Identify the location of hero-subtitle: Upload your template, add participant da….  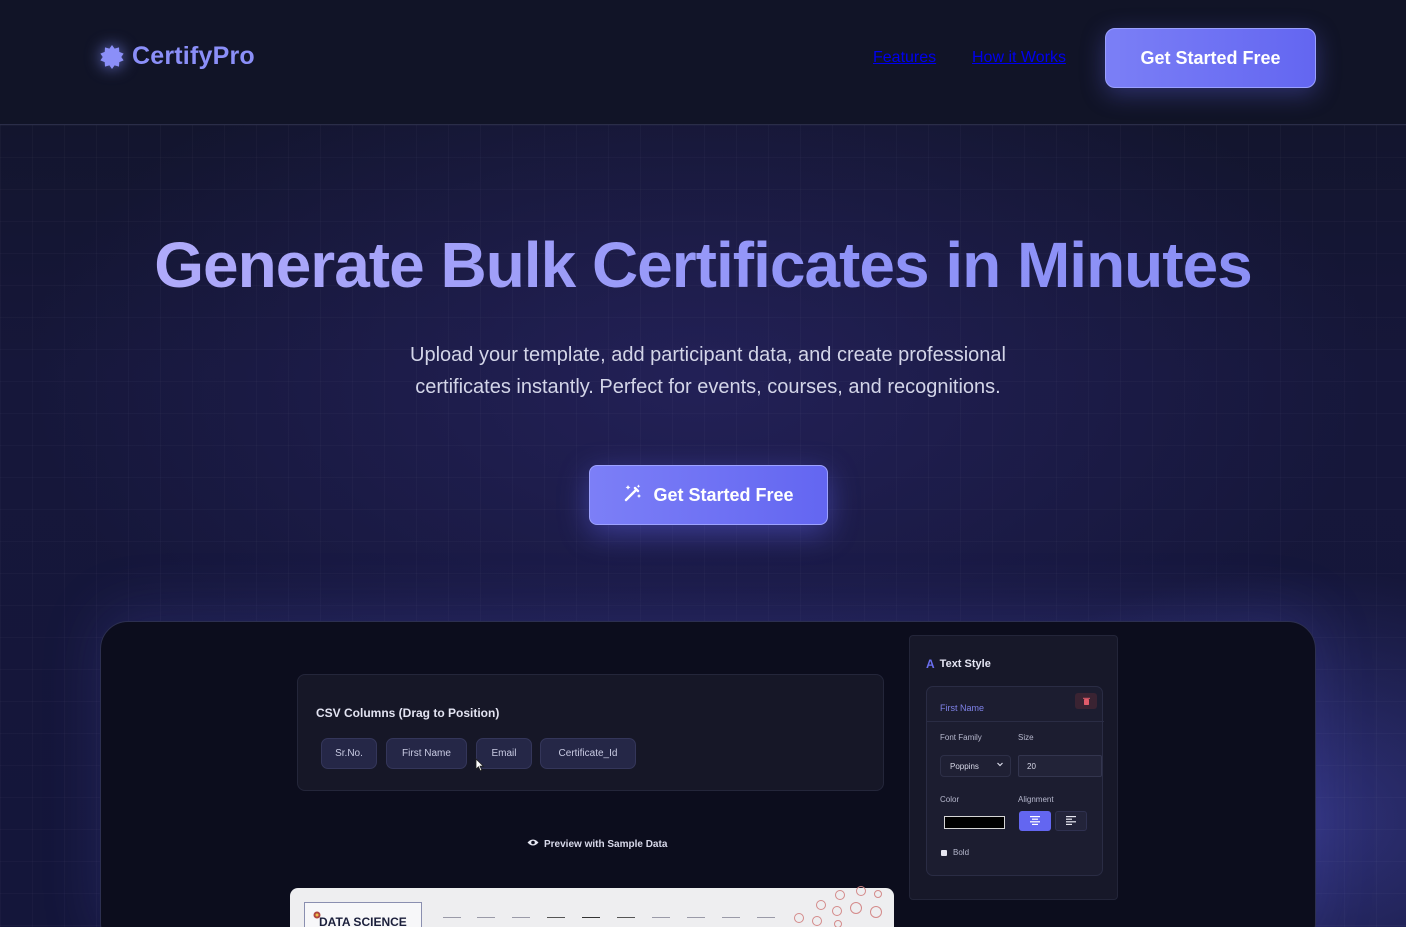
(708, 371).